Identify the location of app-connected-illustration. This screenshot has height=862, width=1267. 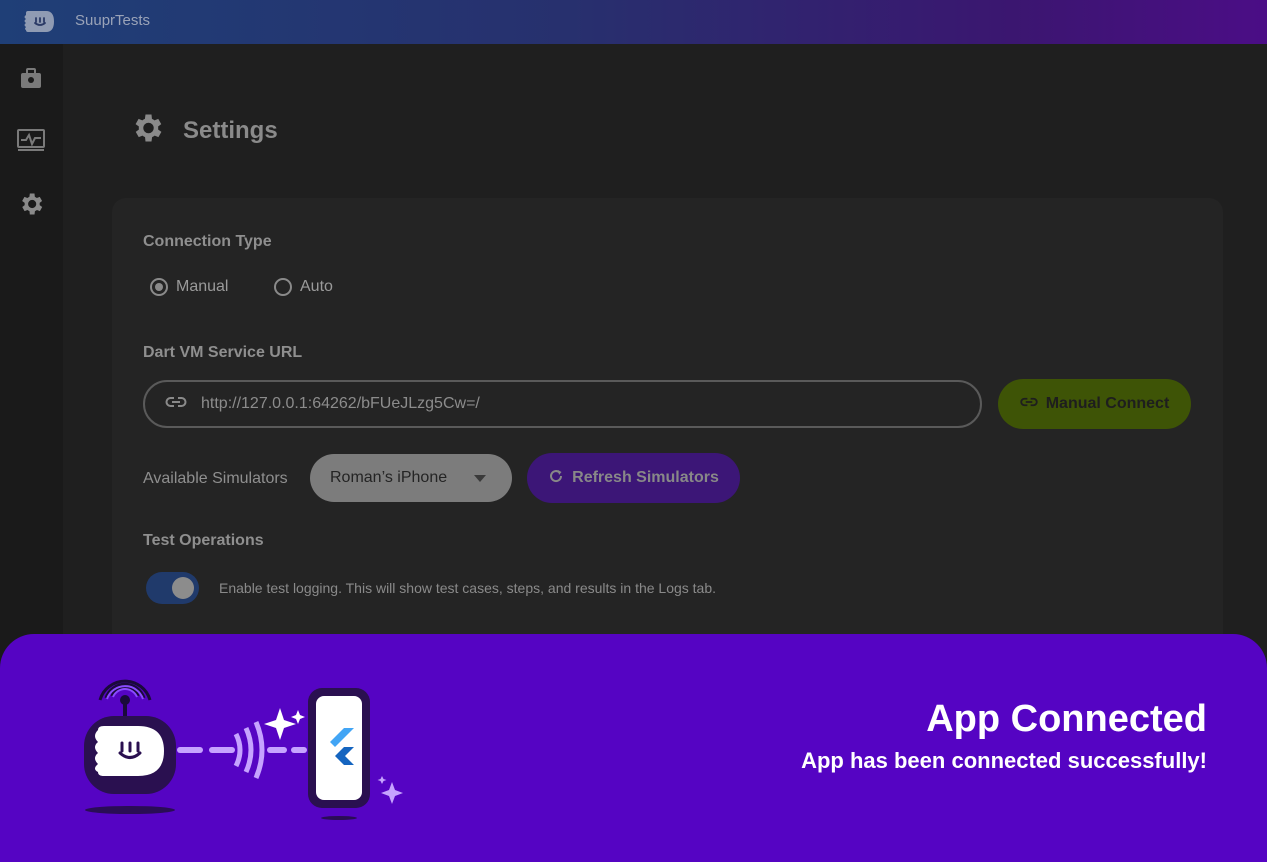
(244, 746).